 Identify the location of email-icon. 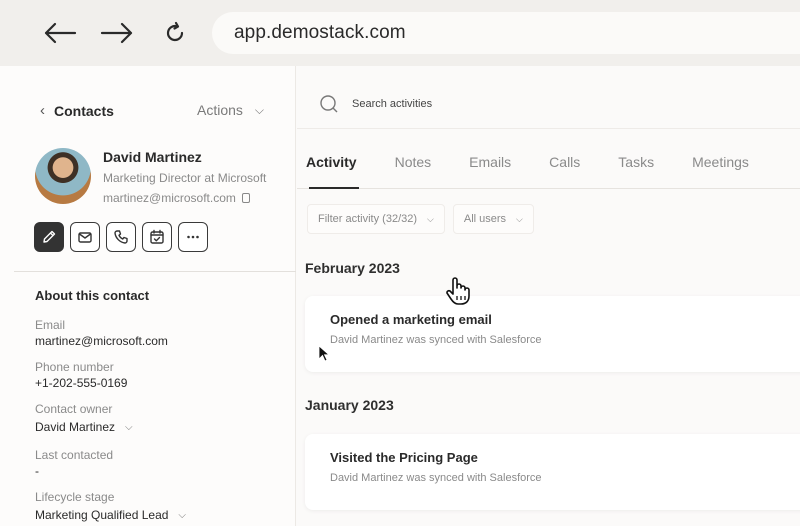
(85, 237).